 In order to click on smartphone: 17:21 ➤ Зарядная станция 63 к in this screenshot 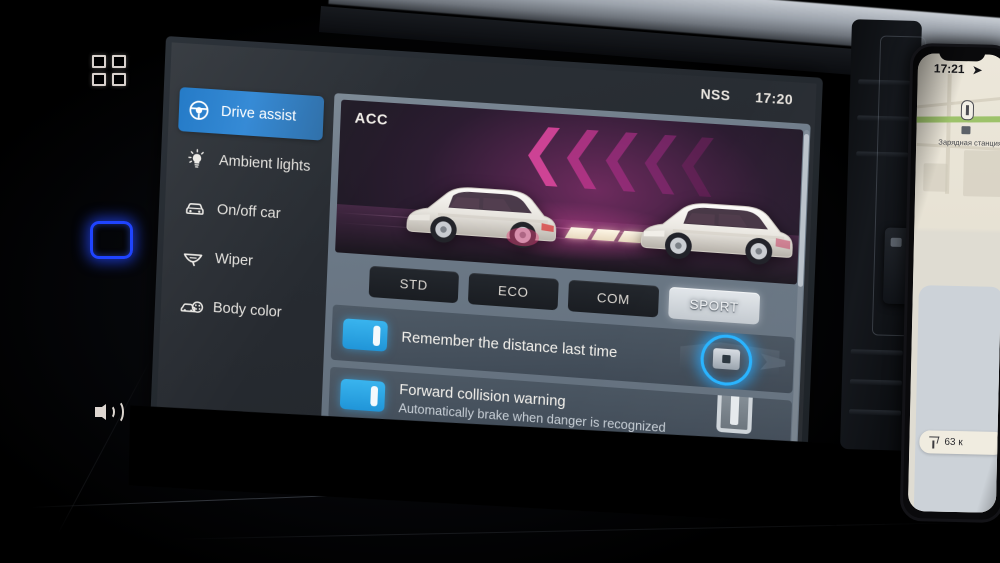, I will do `click(949, 283)`.